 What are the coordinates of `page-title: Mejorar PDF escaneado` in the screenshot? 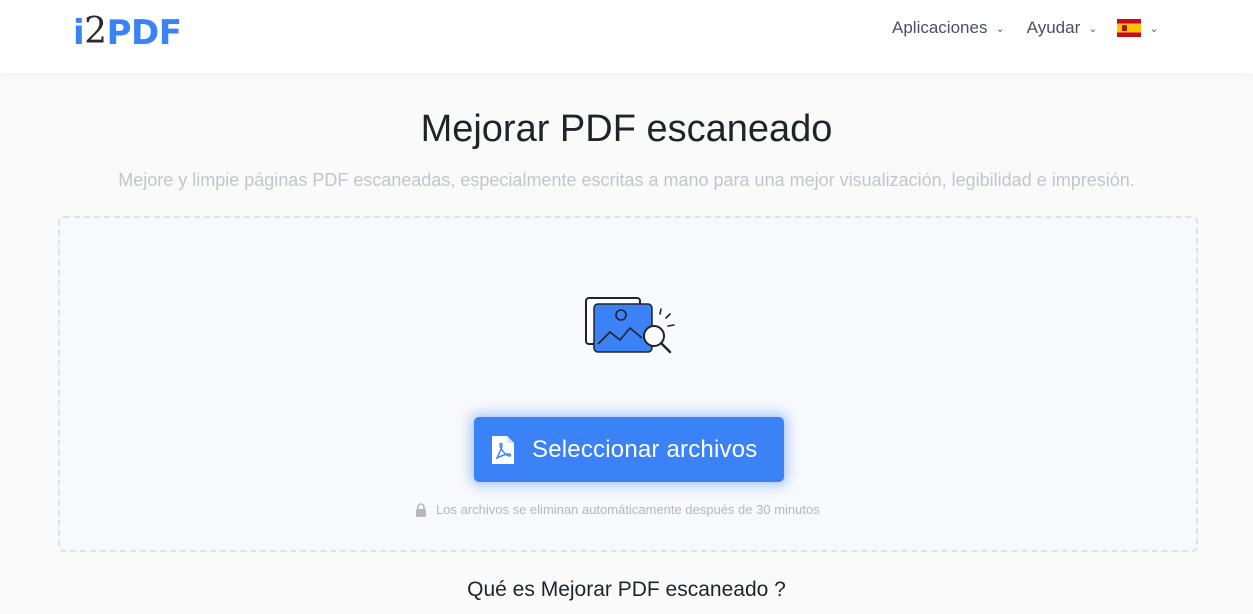 It's located at (626, 129).